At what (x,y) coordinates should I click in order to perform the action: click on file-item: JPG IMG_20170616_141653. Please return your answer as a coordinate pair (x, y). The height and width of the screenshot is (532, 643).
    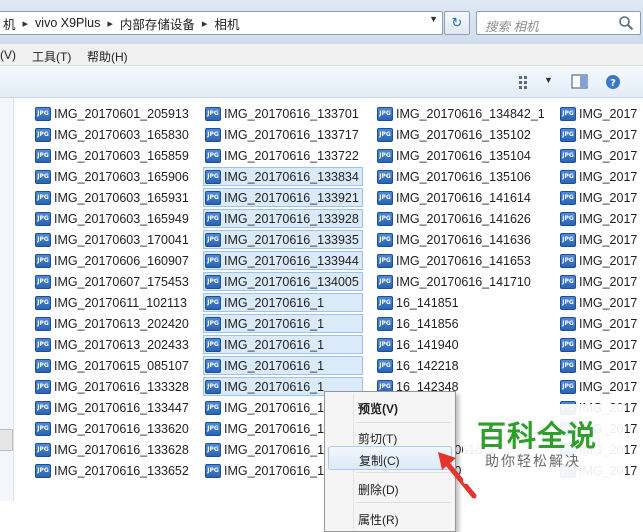
    Looking at the image, I should click on (460, 260).